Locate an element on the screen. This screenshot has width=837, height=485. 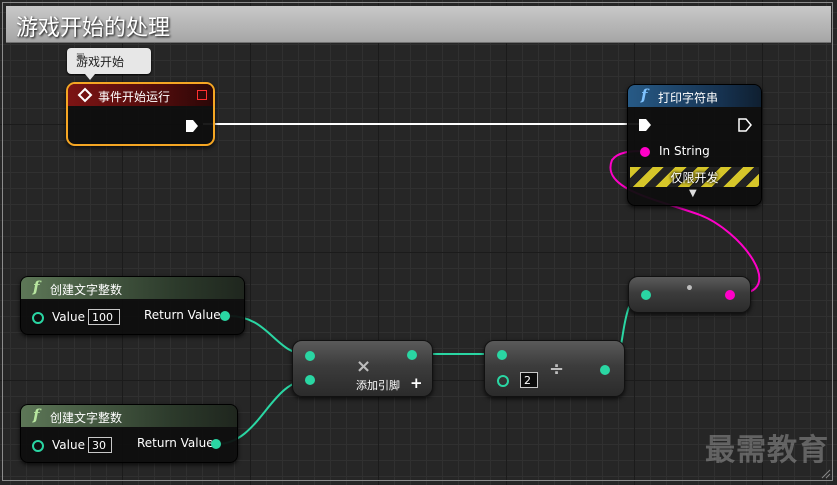
event-diamond-icon is located at coordinates (85, 95).